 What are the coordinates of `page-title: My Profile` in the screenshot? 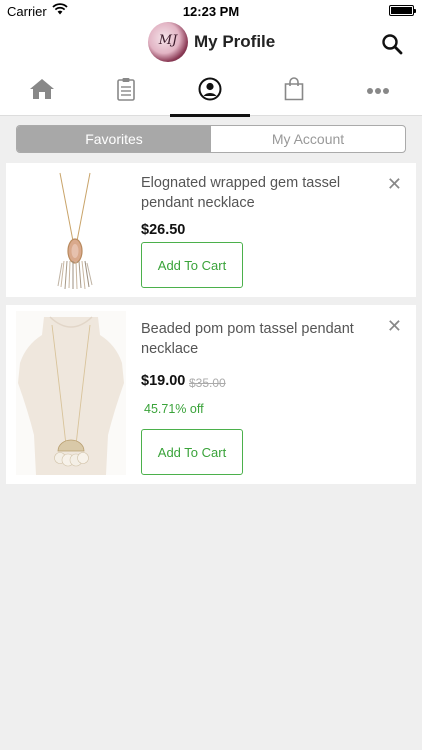 It's located at (235, 41).